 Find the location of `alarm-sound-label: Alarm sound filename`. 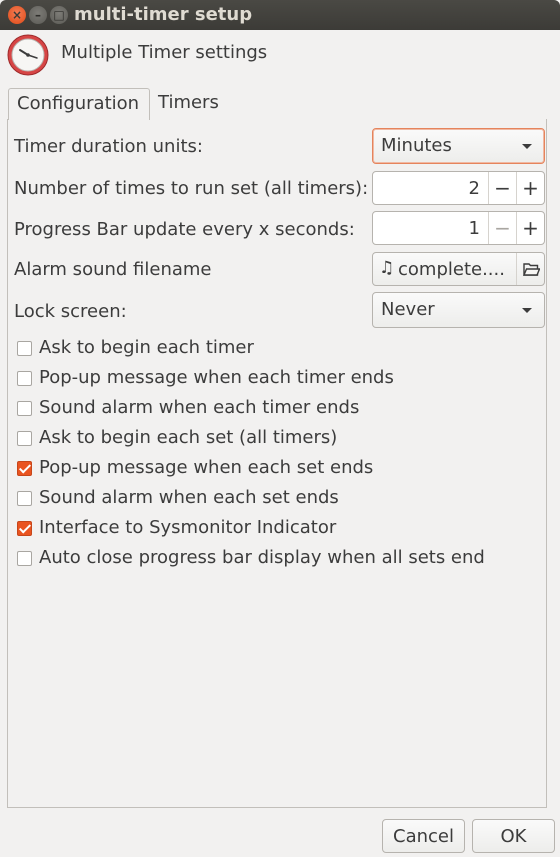

alarm-sound-label: Alarm sound filename is located at coordinates (113, 269).